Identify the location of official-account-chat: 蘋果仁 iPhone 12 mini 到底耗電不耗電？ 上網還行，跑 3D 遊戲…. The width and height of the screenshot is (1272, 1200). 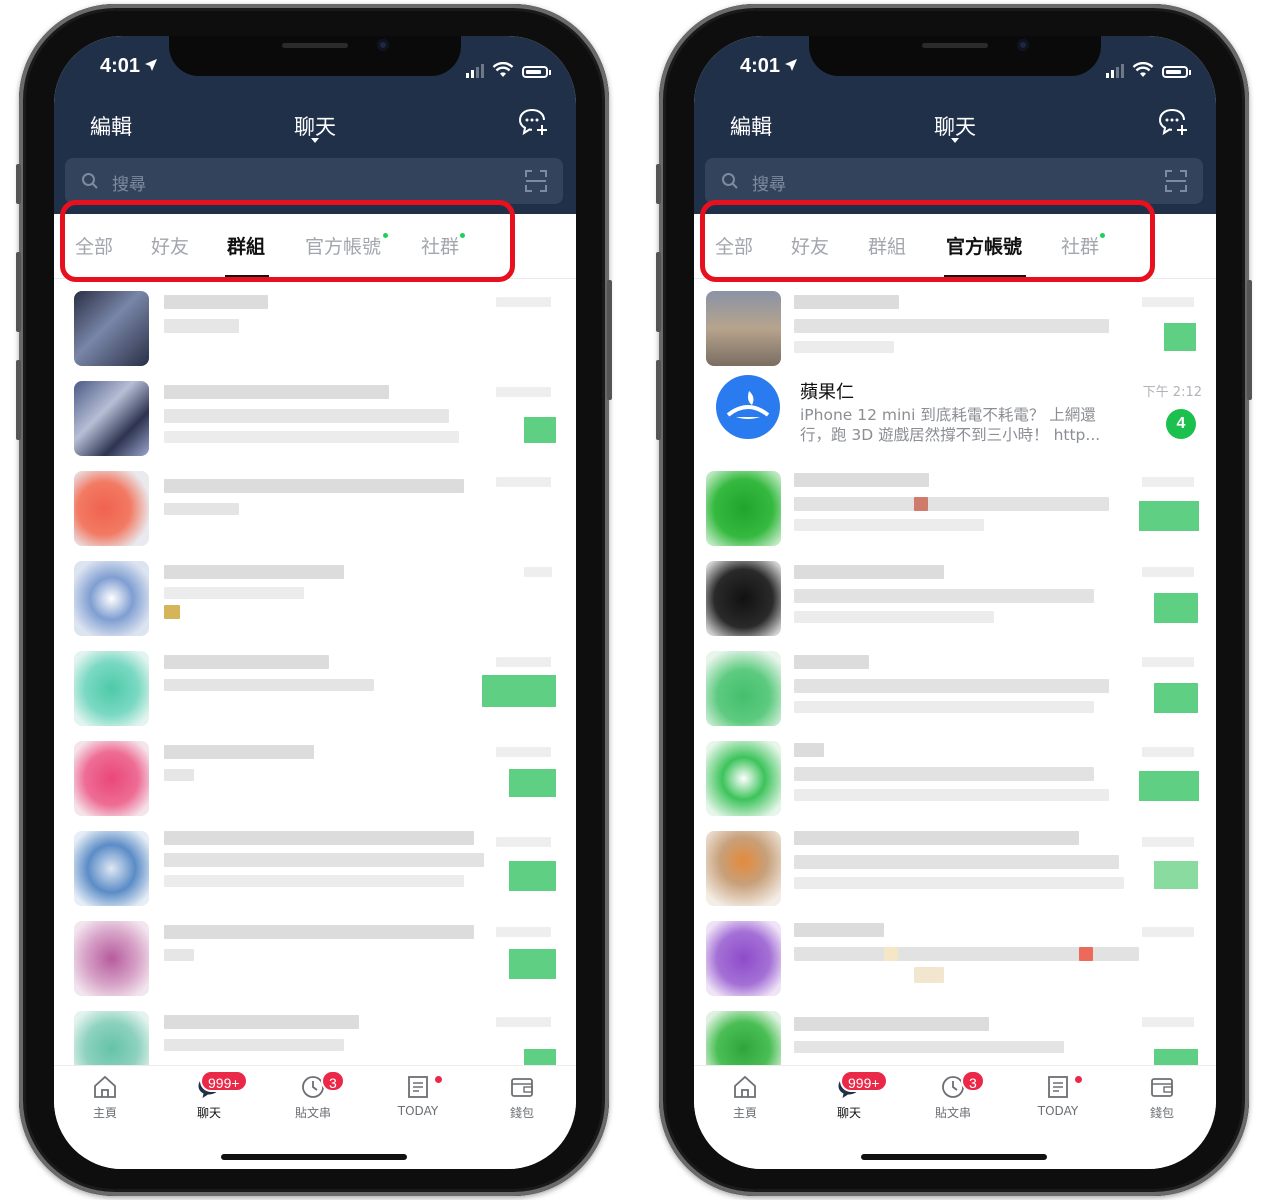
(955, 414).